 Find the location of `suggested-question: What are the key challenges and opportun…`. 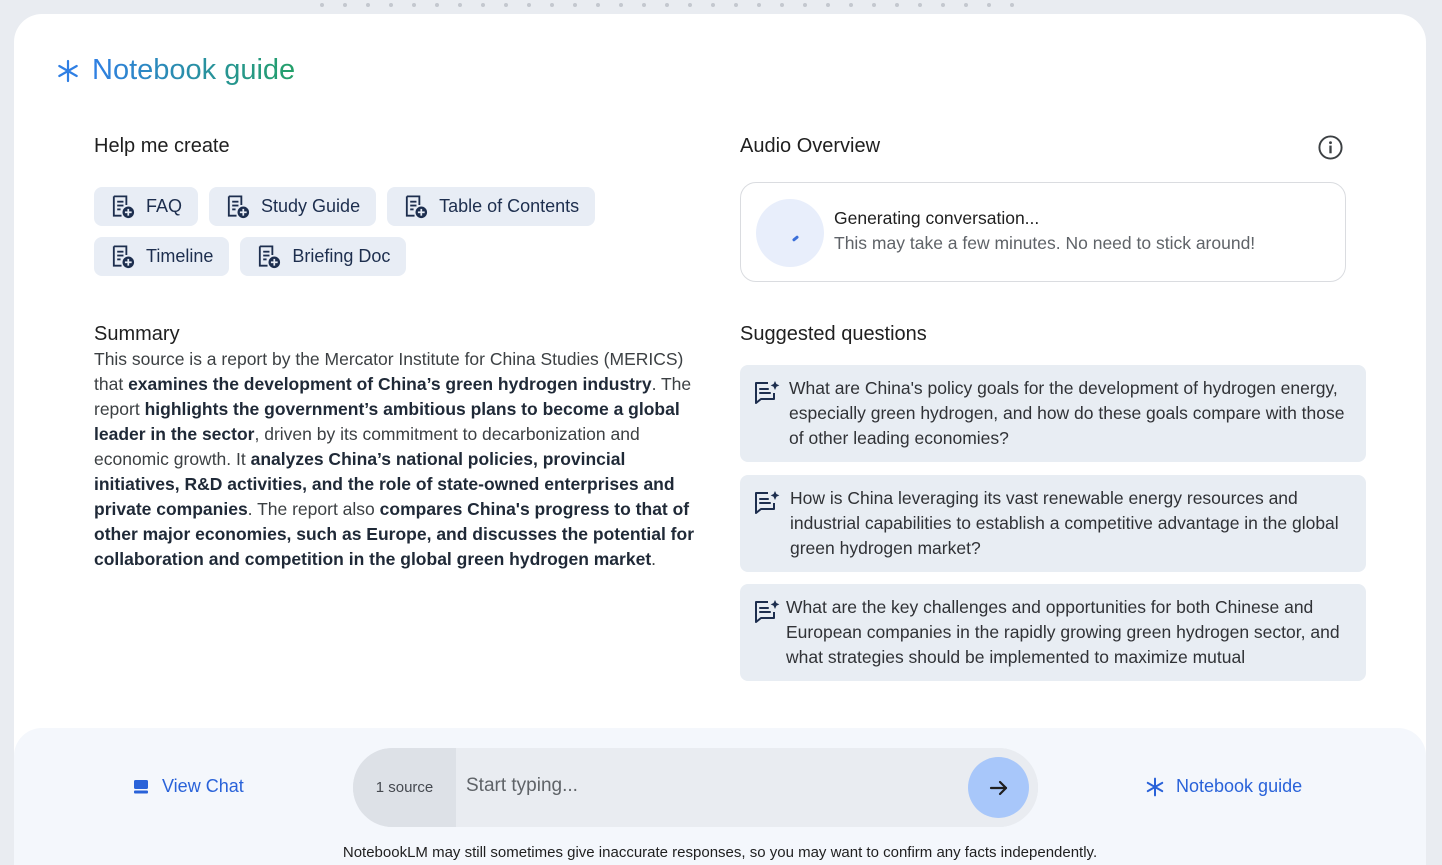

suggested-question: What are the key challenges and opportun… is located at coordinates (1053, 632).